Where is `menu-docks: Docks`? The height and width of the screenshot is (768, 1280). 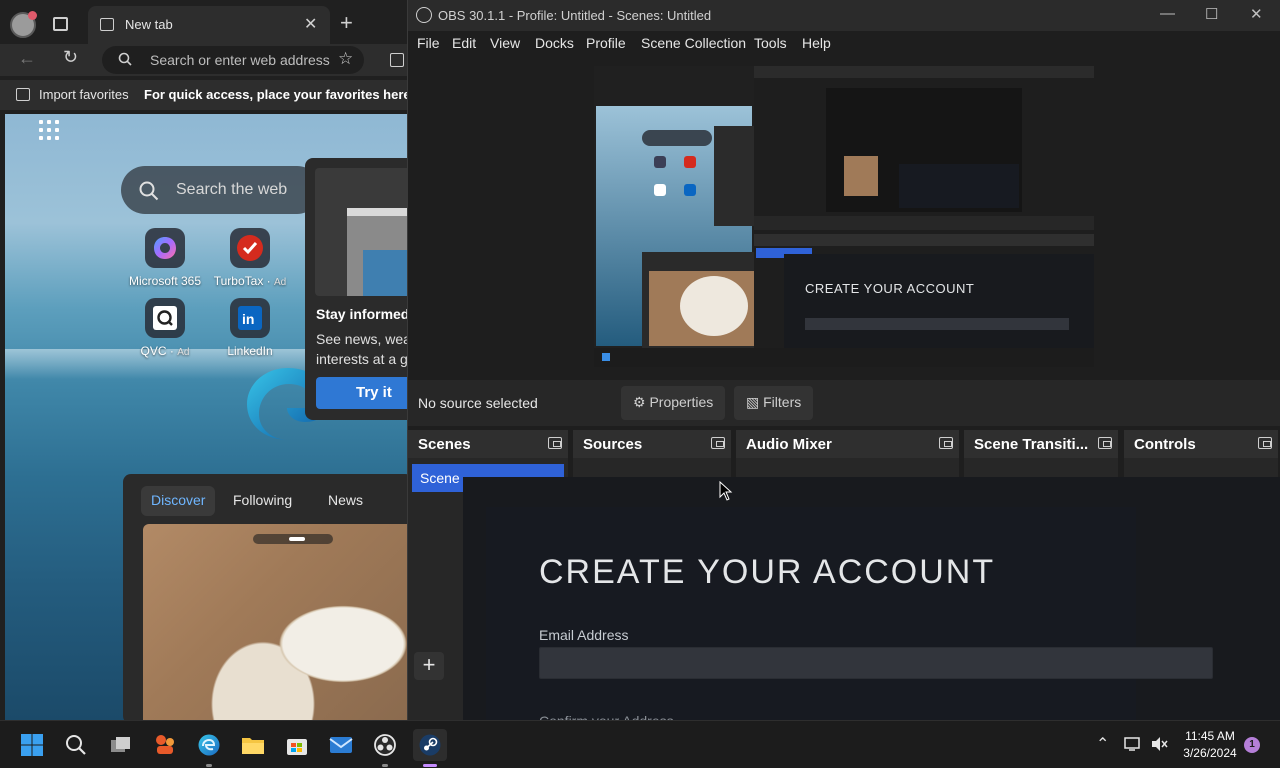
menu-docks: Docks is located at coordinates (554, 43).